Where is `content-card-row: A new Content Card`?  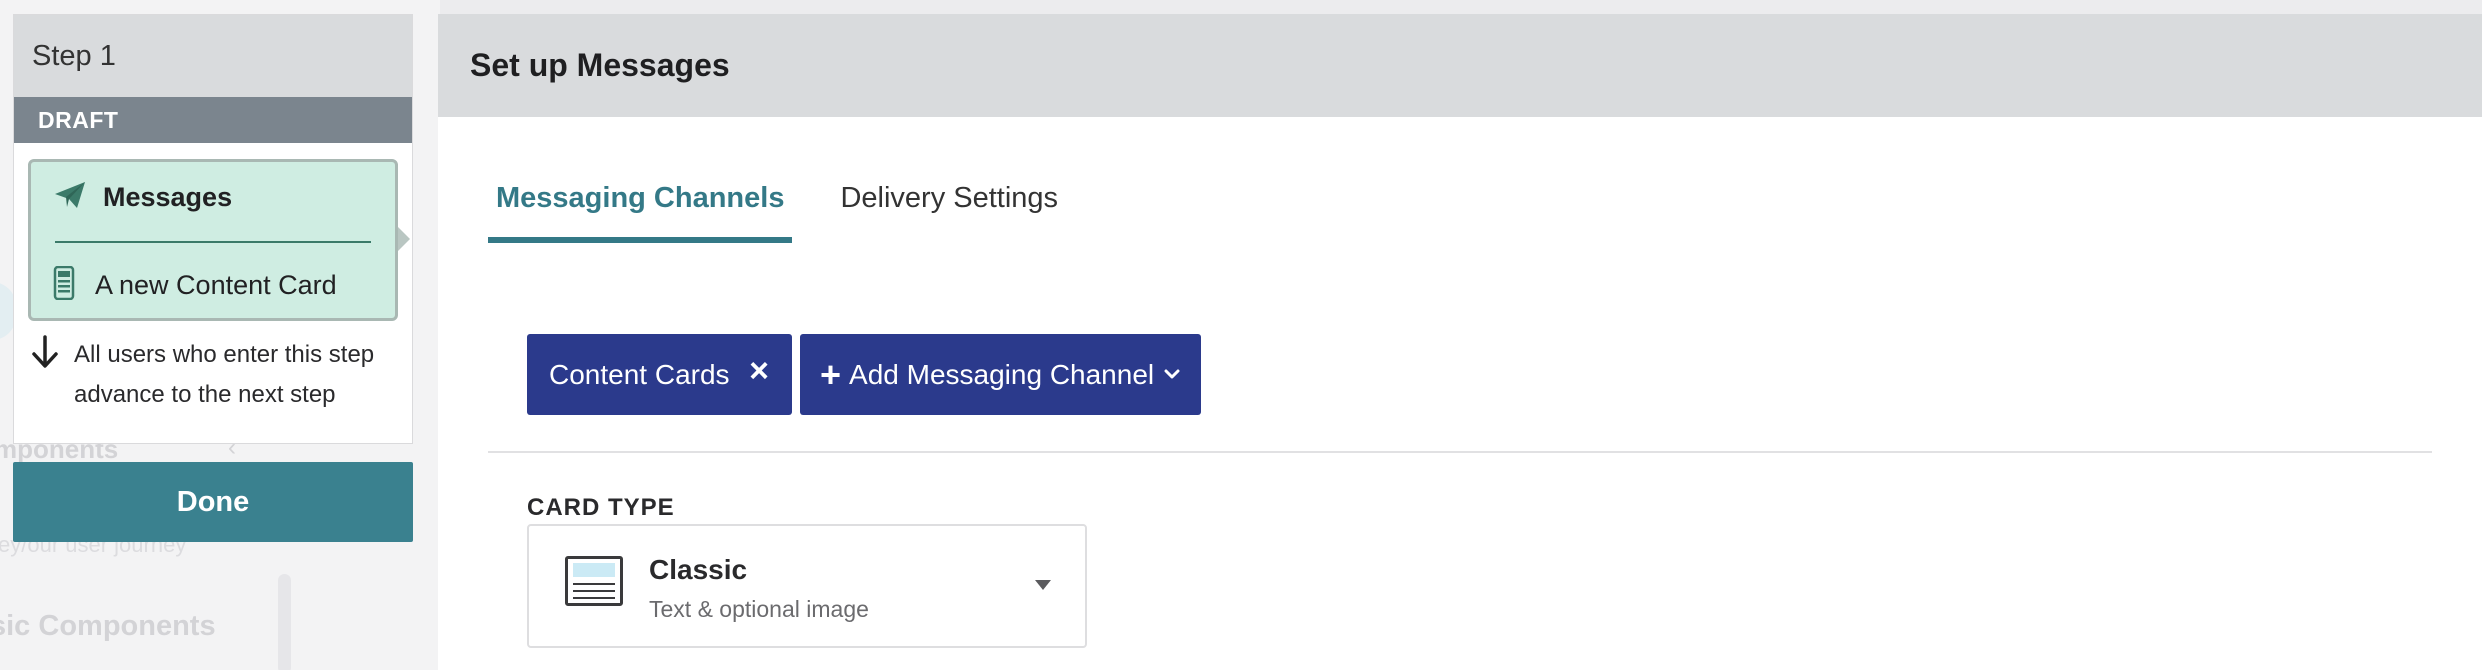
content-card-row: A new Content Card is located at coordinates (195, 285).